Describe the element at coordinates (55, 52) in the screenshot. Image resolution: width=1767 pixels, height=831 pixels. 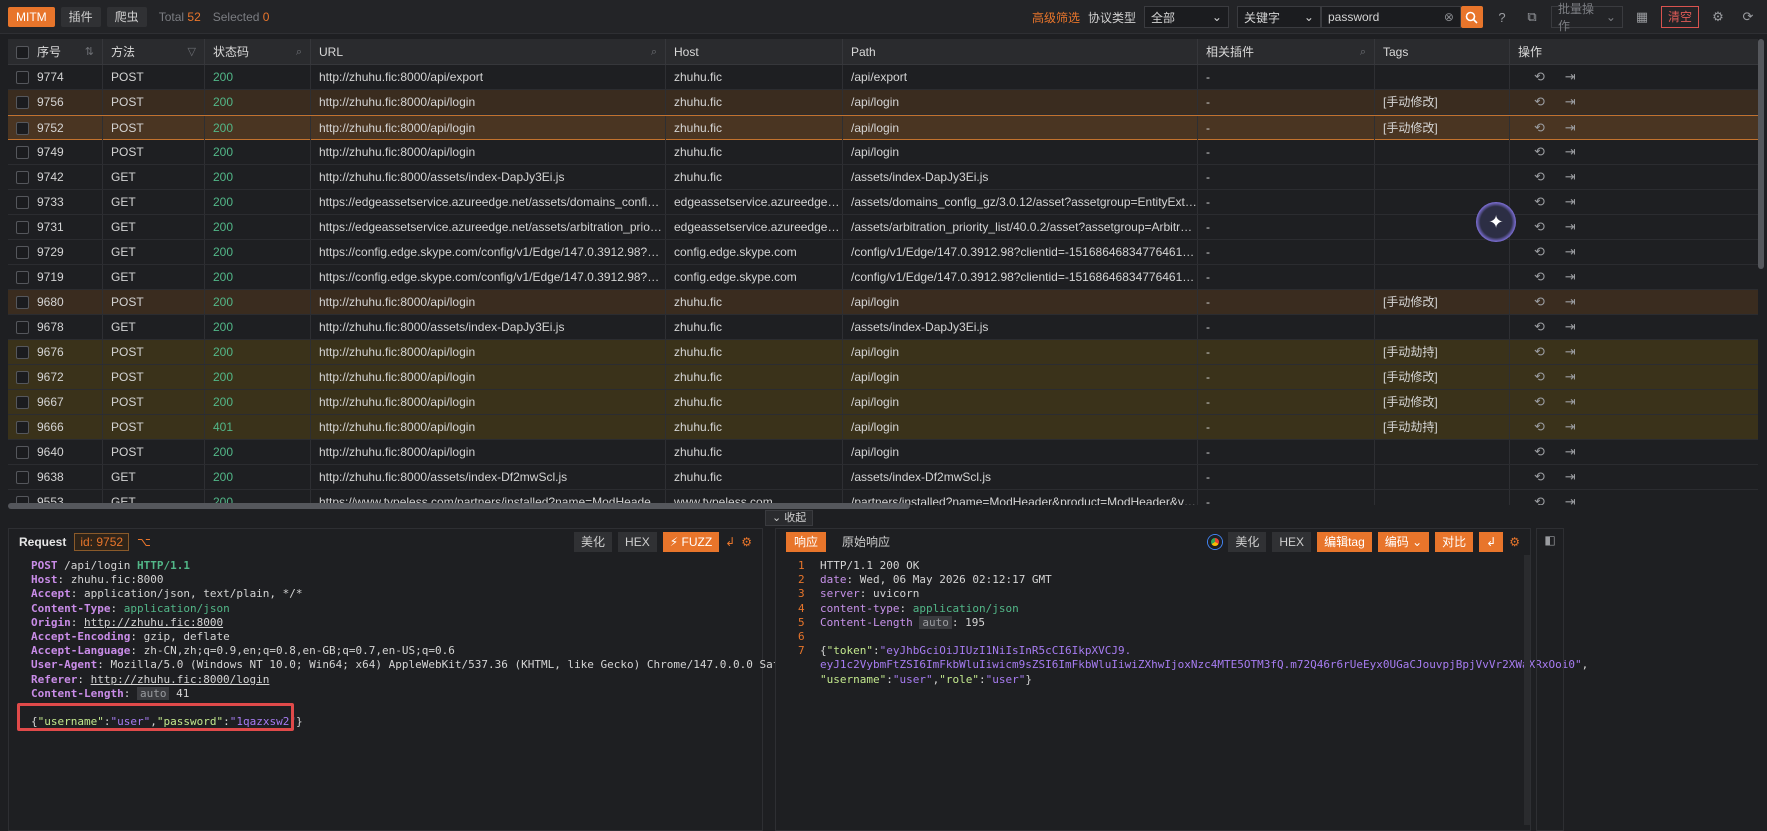
I see `header-index: 序号 ⇅` at that location.